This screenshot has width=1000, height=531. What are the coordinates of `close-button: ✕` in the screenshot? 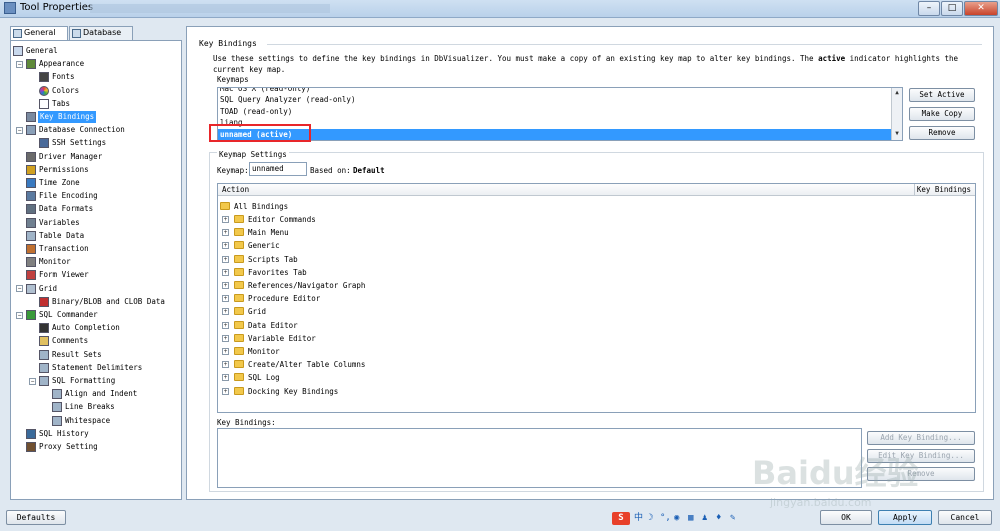 It's located at (981, 8).